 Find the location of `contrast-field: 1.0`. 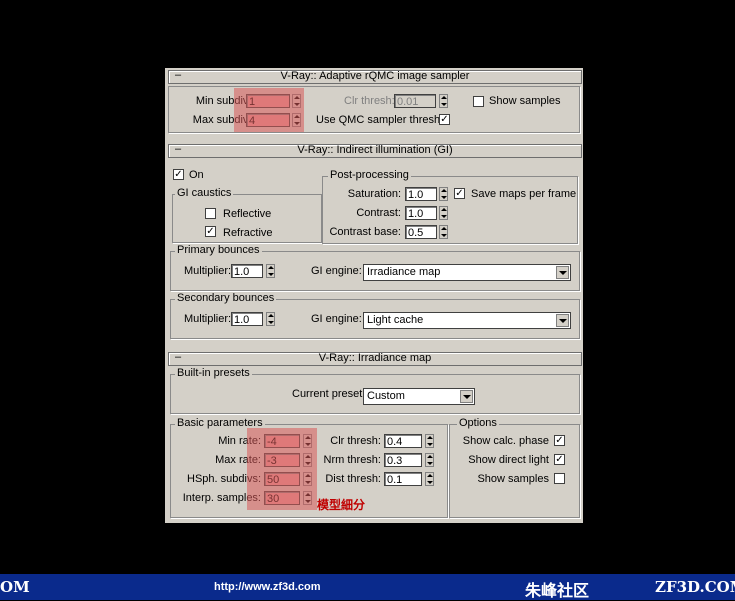

contrast-field: 1.0 is located at coordinates (421, 213).